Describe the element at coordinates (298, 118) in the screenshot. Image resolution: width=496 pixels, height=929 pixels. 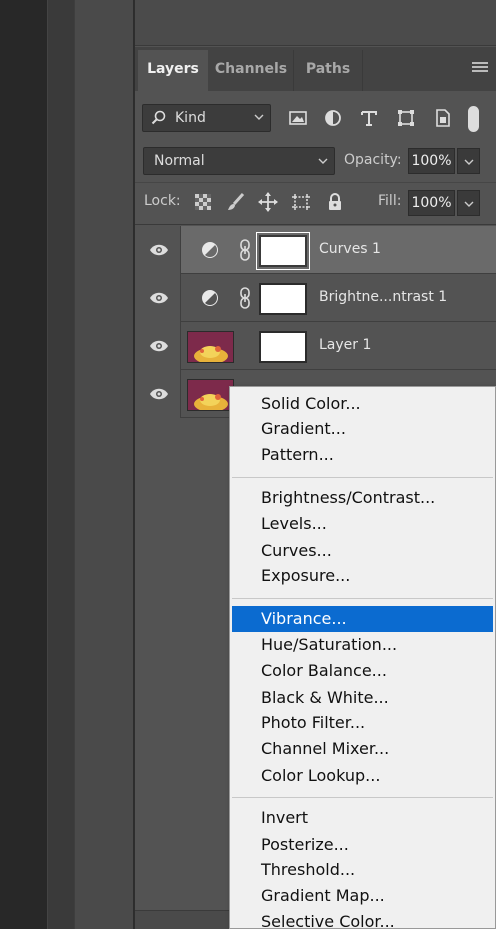
I see `pixel-filter-icon` at that location.